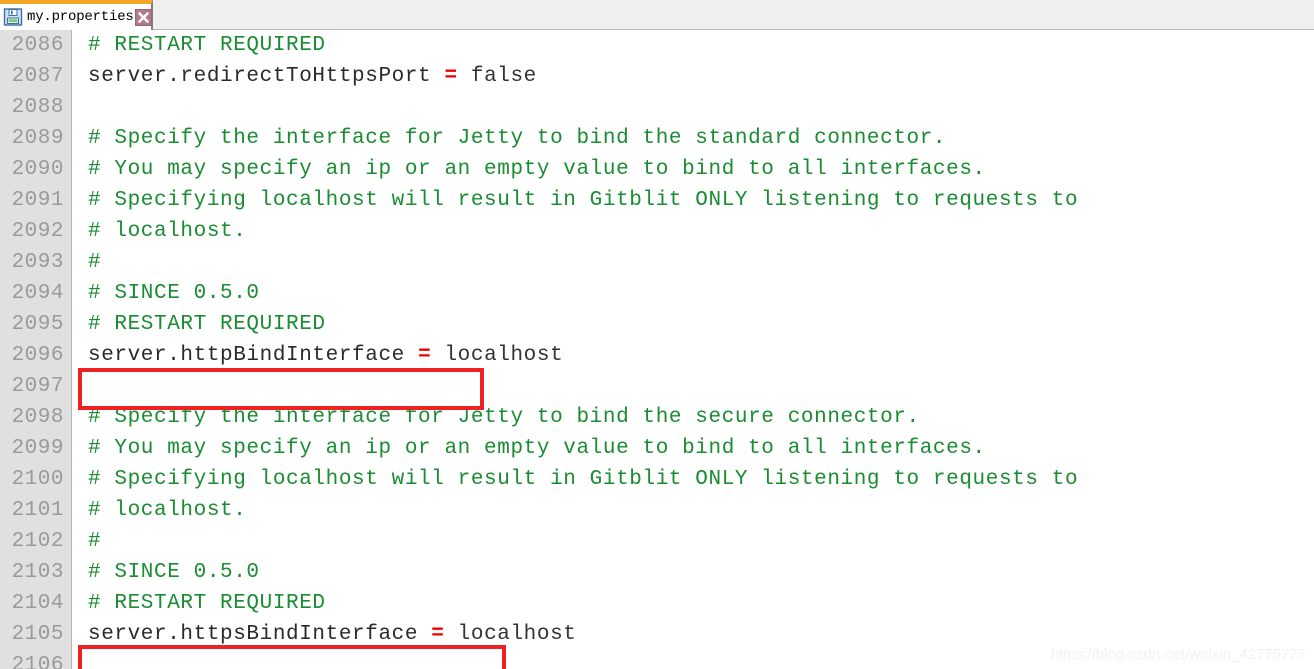  Describe the element at coordinates (37, 355) in the screenshot. I see `line-number: 2096` at that location.